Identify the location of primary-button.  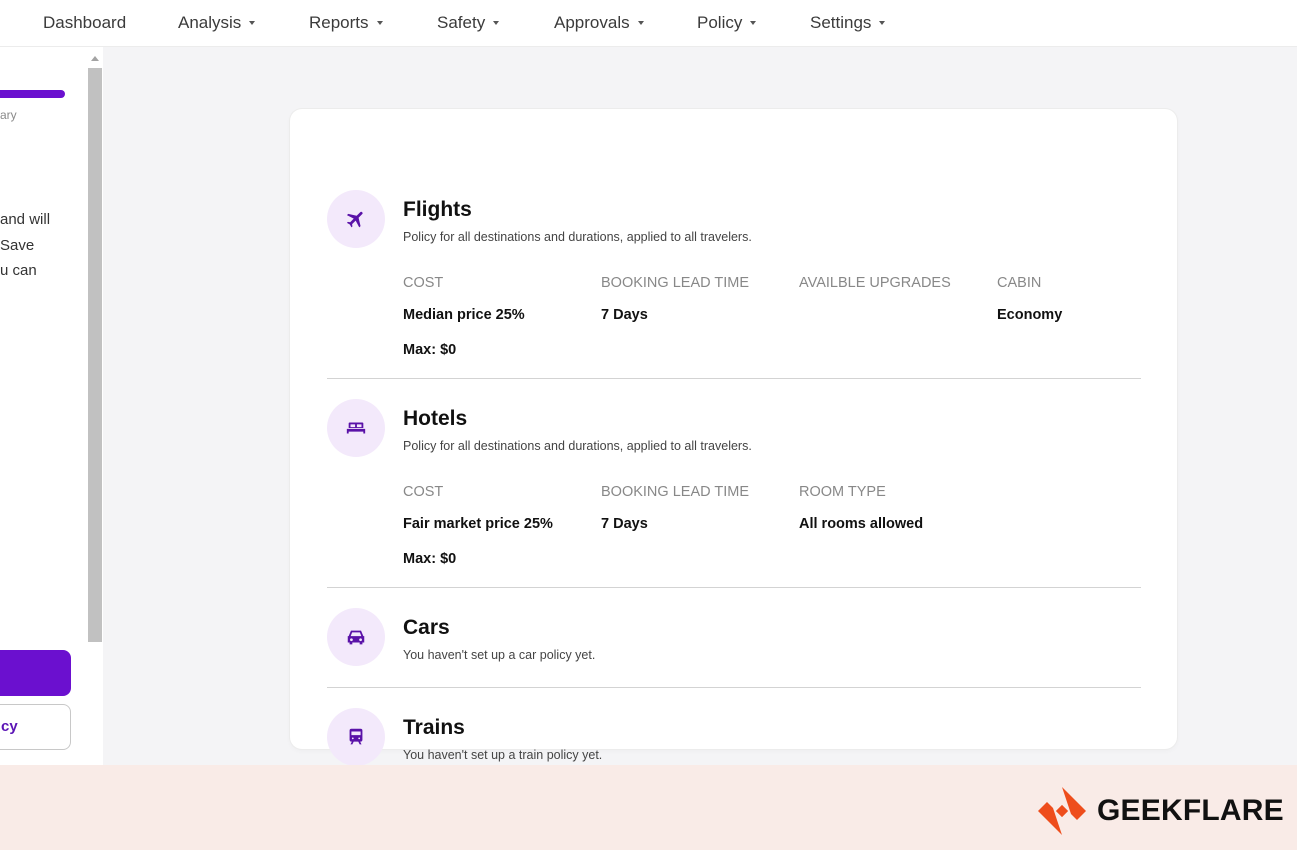
(35, 673).